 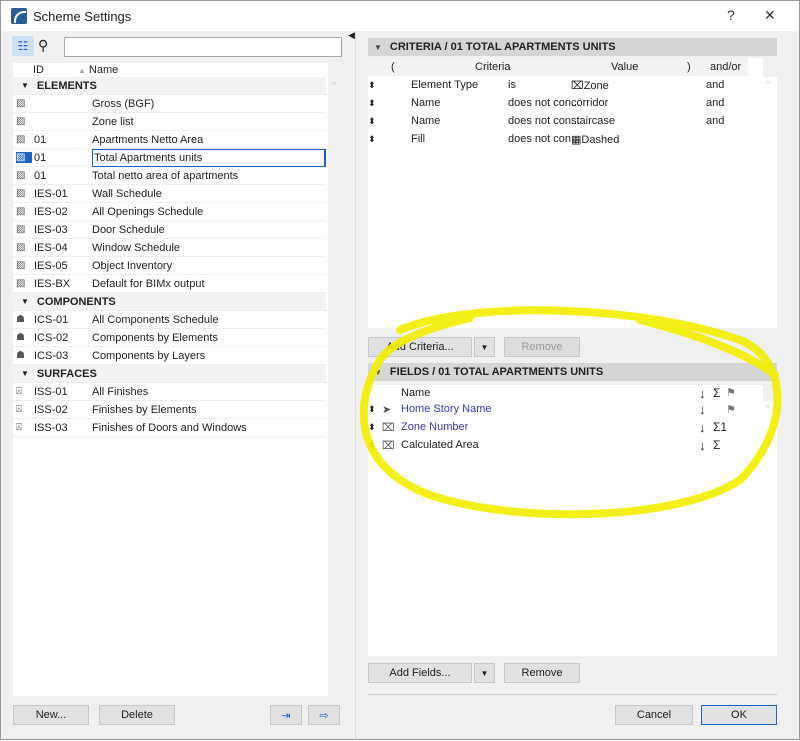 What do you see at coordinates (169, 157) in the screenshot?
I see `list-item: ▨ 01 Total Apartments units` at bounding box center [169, 157].